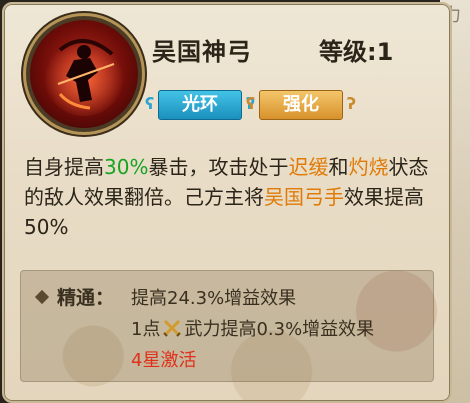  Describe the element at coordinates (172, 328) in the screenshot. I see `crossed-swords-icon` at that location.